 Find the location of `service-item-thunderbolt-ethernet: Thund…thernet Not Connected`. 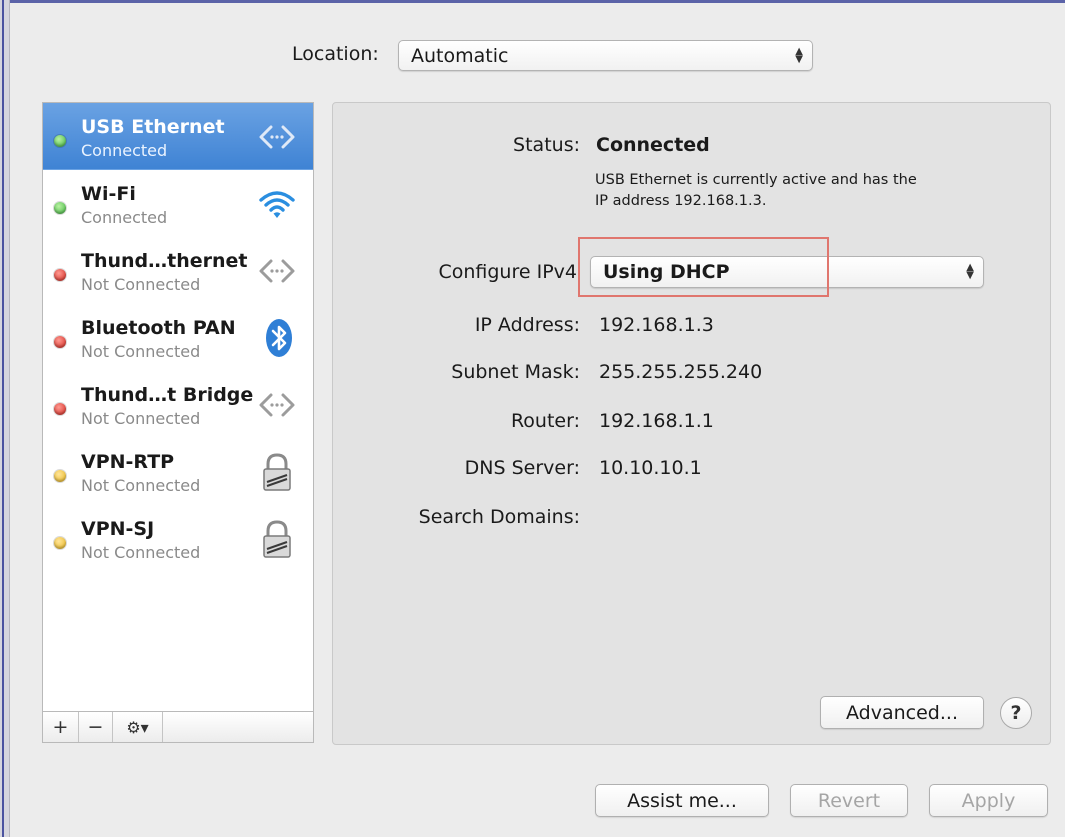

service-item-thunderbolt-ethernet: Thund…thernet Not Connected is located at coordinates (178, 270).